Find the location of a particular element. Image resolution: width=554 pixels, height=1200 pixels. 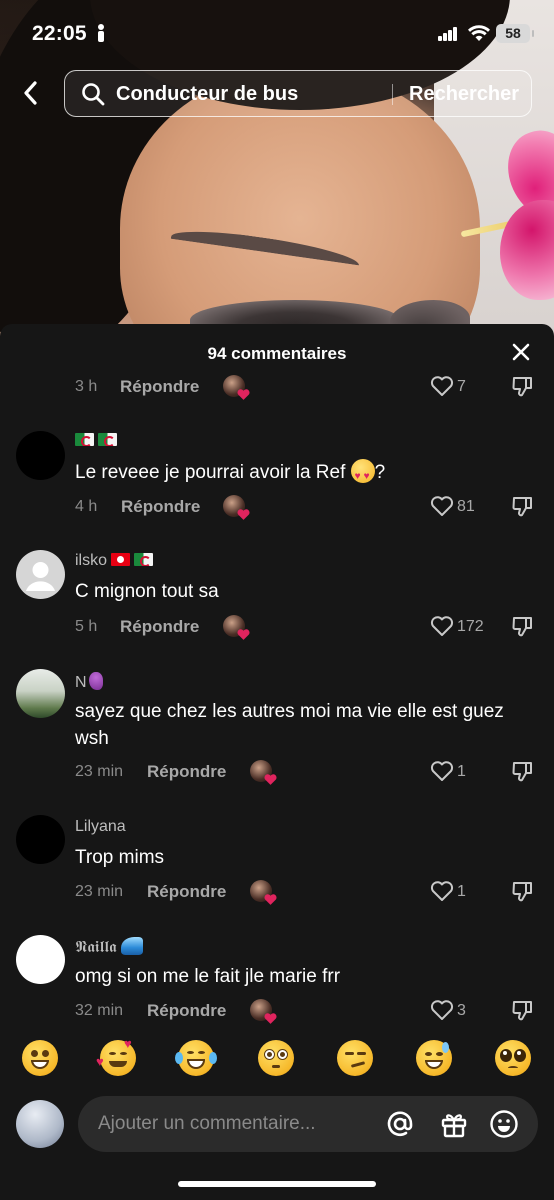

tunisia-flag-icon is located at coordinates (121, 559).